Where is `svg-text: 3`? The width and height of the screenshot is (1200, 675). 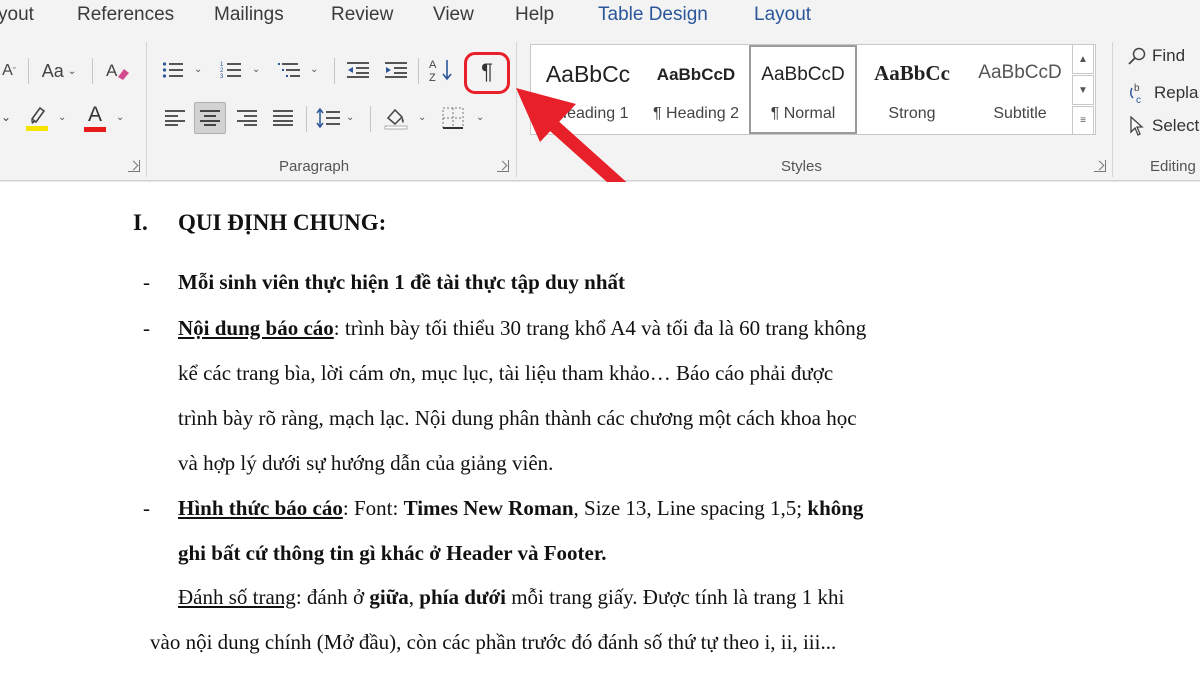 svg-text: 3 is located at coordinates (222, 76).